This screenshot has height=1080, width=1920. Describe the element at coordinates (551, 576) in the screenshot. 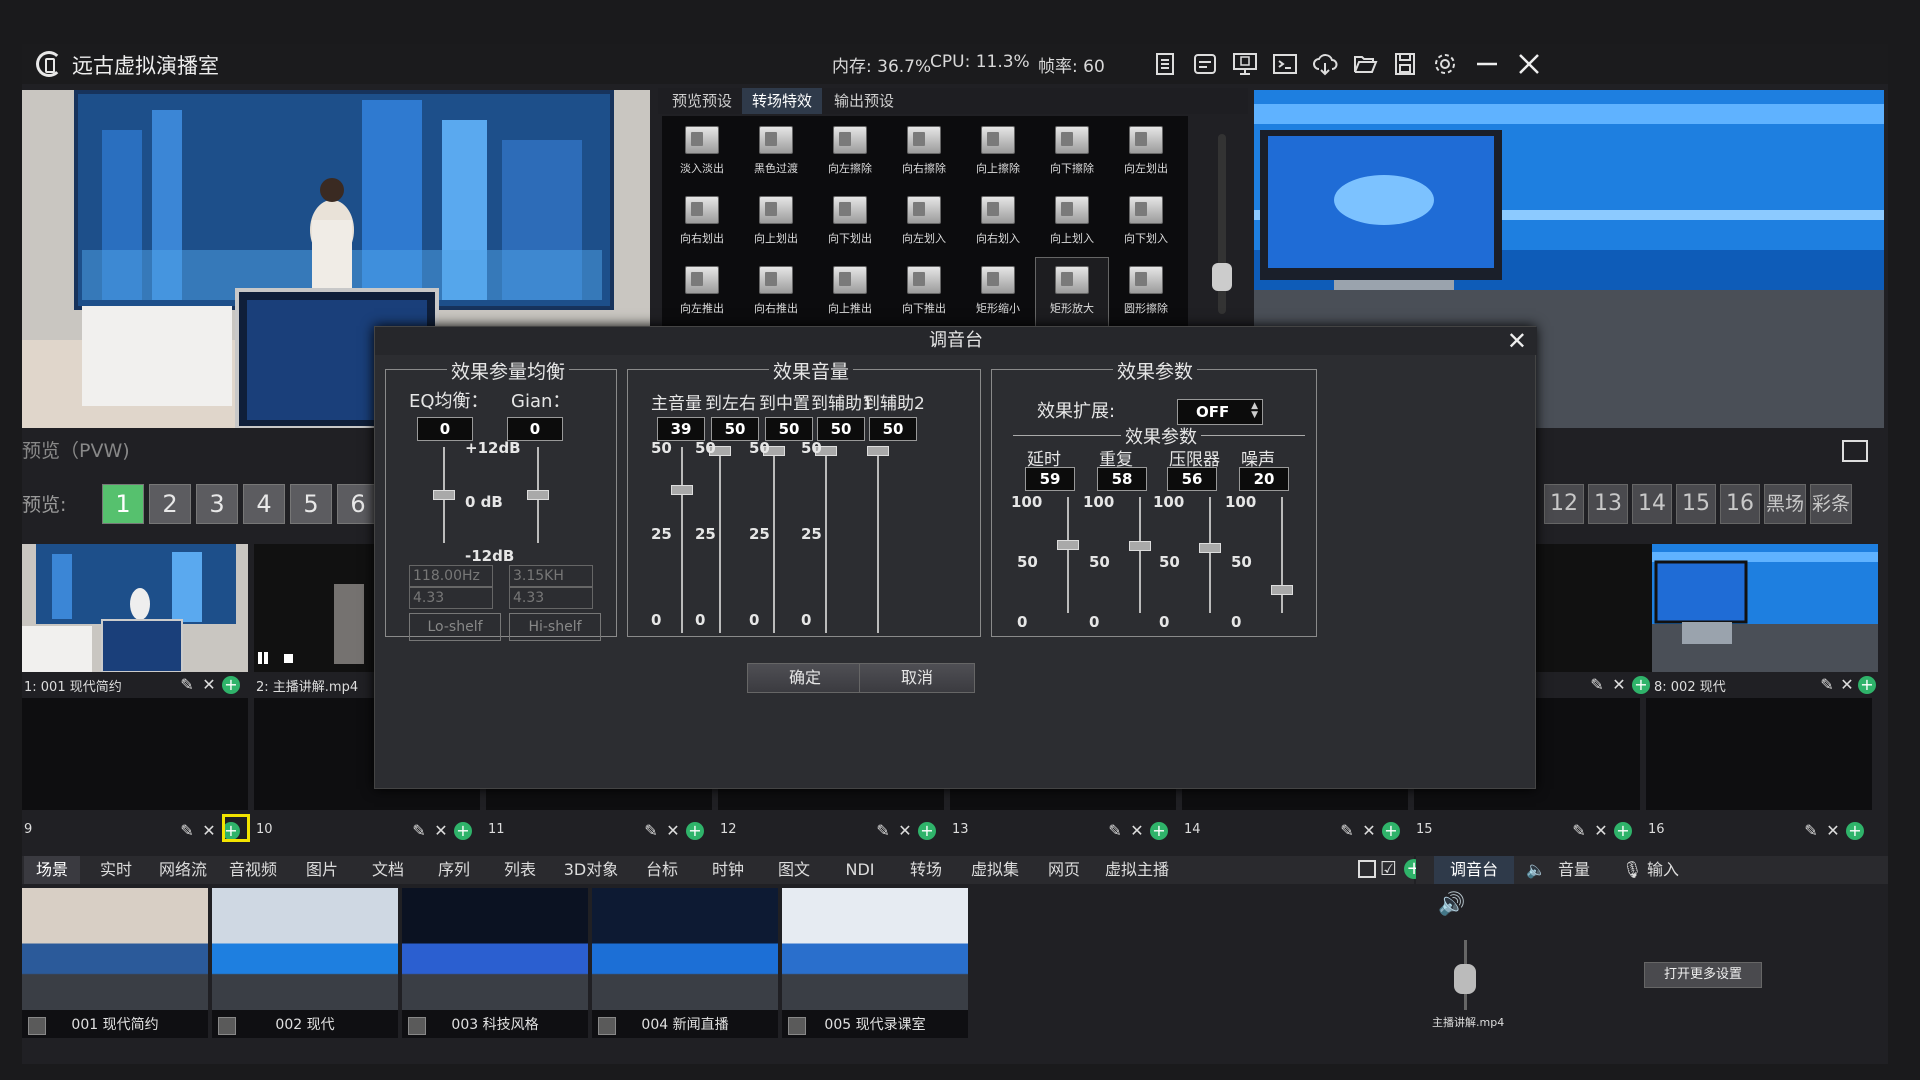

I see `hi-freq-input: 3.15KH` at that location.